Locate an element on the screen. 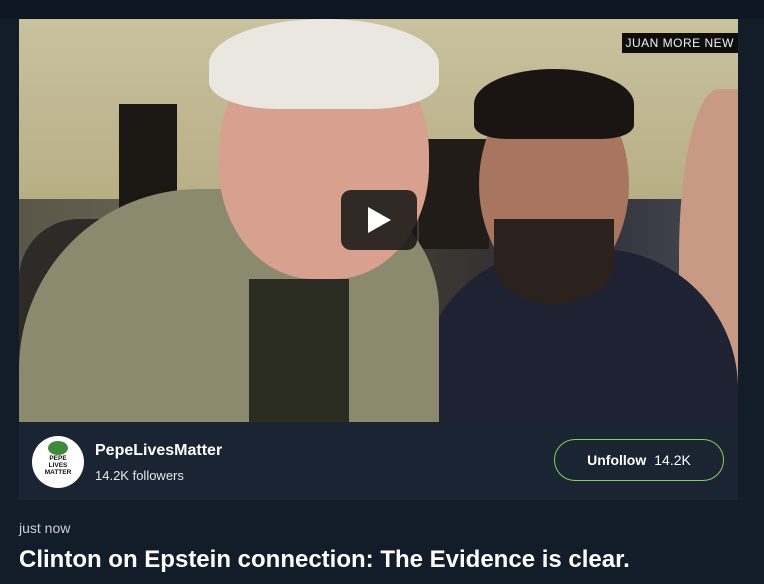  play-button is located at coordinates (379, 220).